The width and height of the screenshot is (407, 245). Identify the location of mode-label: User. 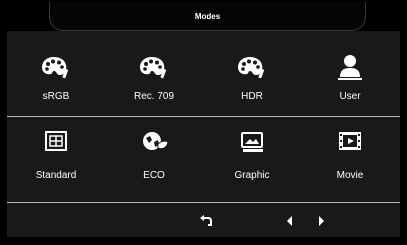
(350, 96).